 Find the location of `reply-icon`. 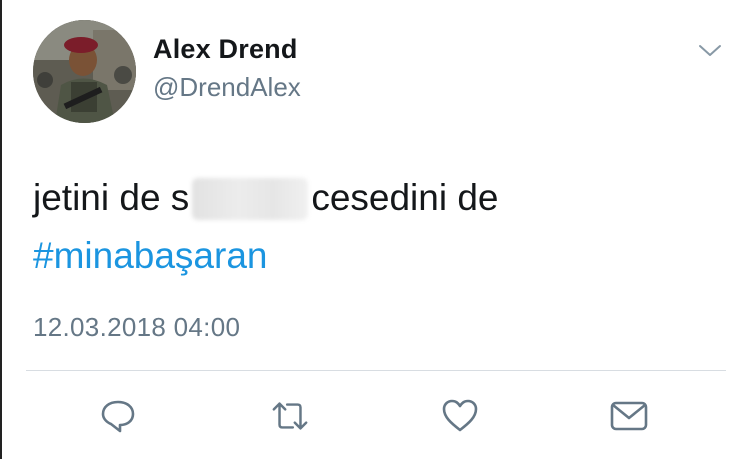

reply-icon is located at coordinates (118, 416).